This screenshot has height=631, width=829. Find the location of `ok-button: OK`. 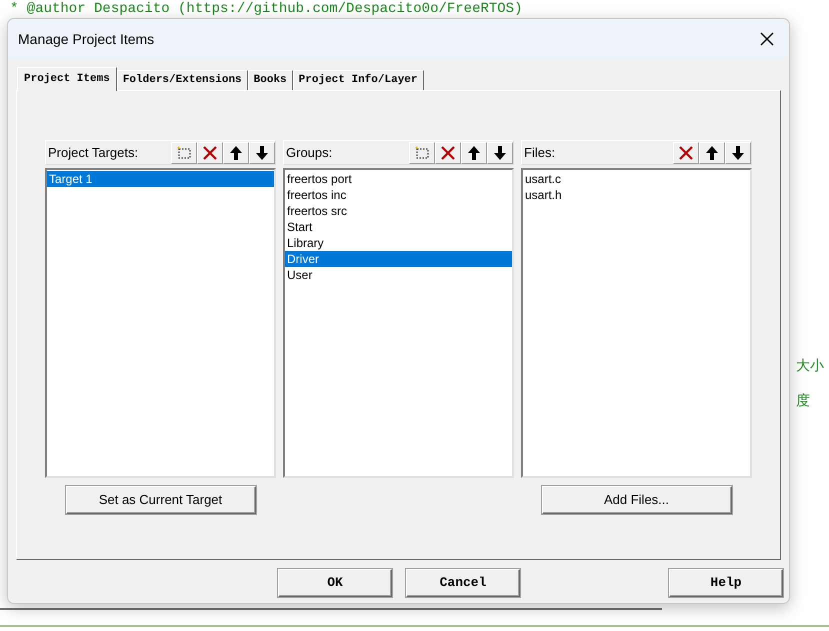

ok-button: OK is located at coordinates (335, 583).